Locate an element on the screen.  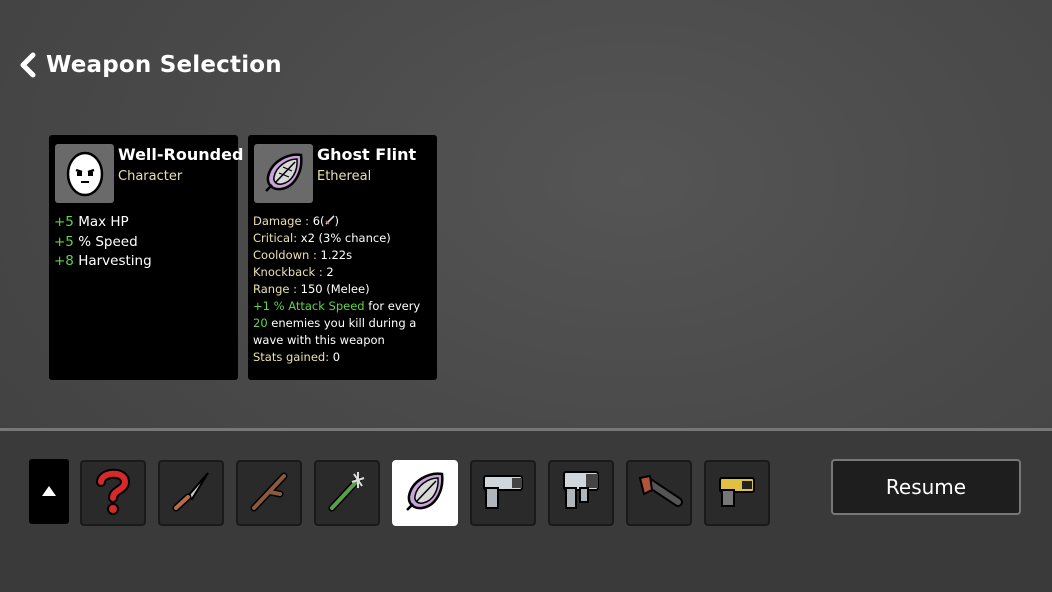
damage-close: ) is located at coordinates (337, 221).